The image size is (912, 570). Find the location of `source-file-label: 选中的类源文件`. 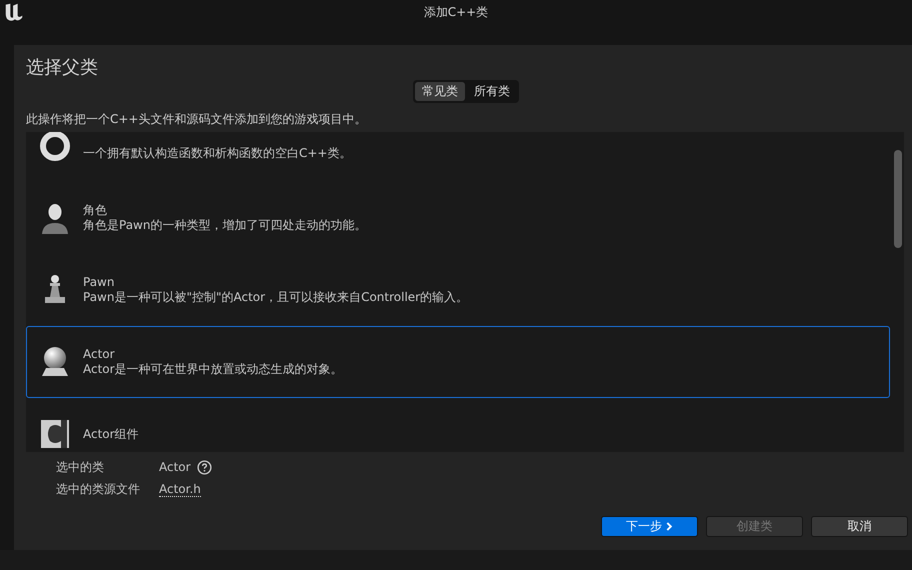

source-file-label: 选中的类源文件 is located at coordinates (98, 489).